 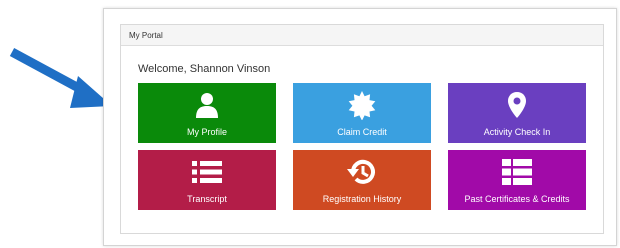 I want to click on panel-title: My Portal, so click(x=362, y=35).